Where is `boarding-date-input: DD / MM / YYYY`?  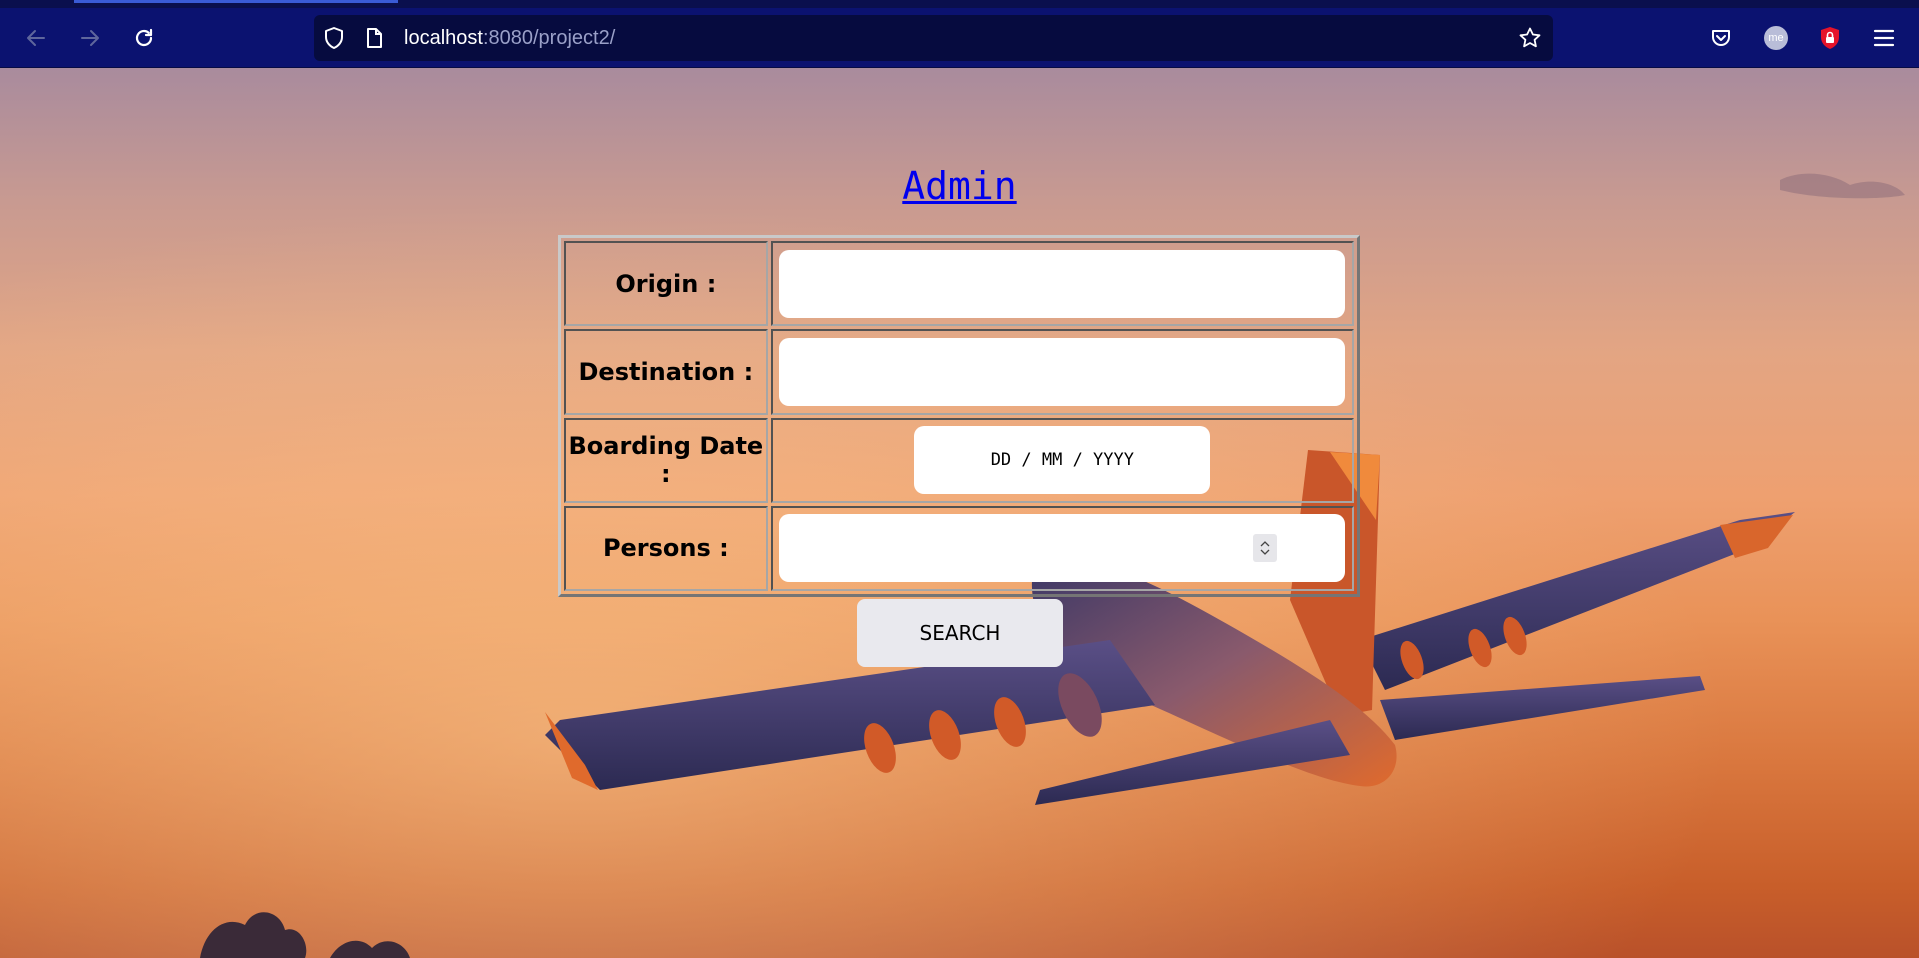
boarding-date-input: DD / MM / YYYY is located at coordinates (1062, 460).